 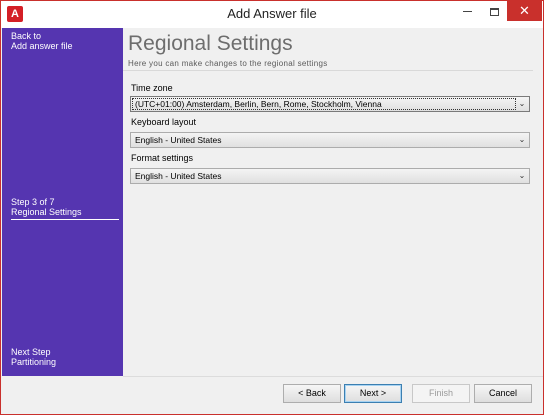 I want to click on minimize-icon, so click(x=467, y=11).